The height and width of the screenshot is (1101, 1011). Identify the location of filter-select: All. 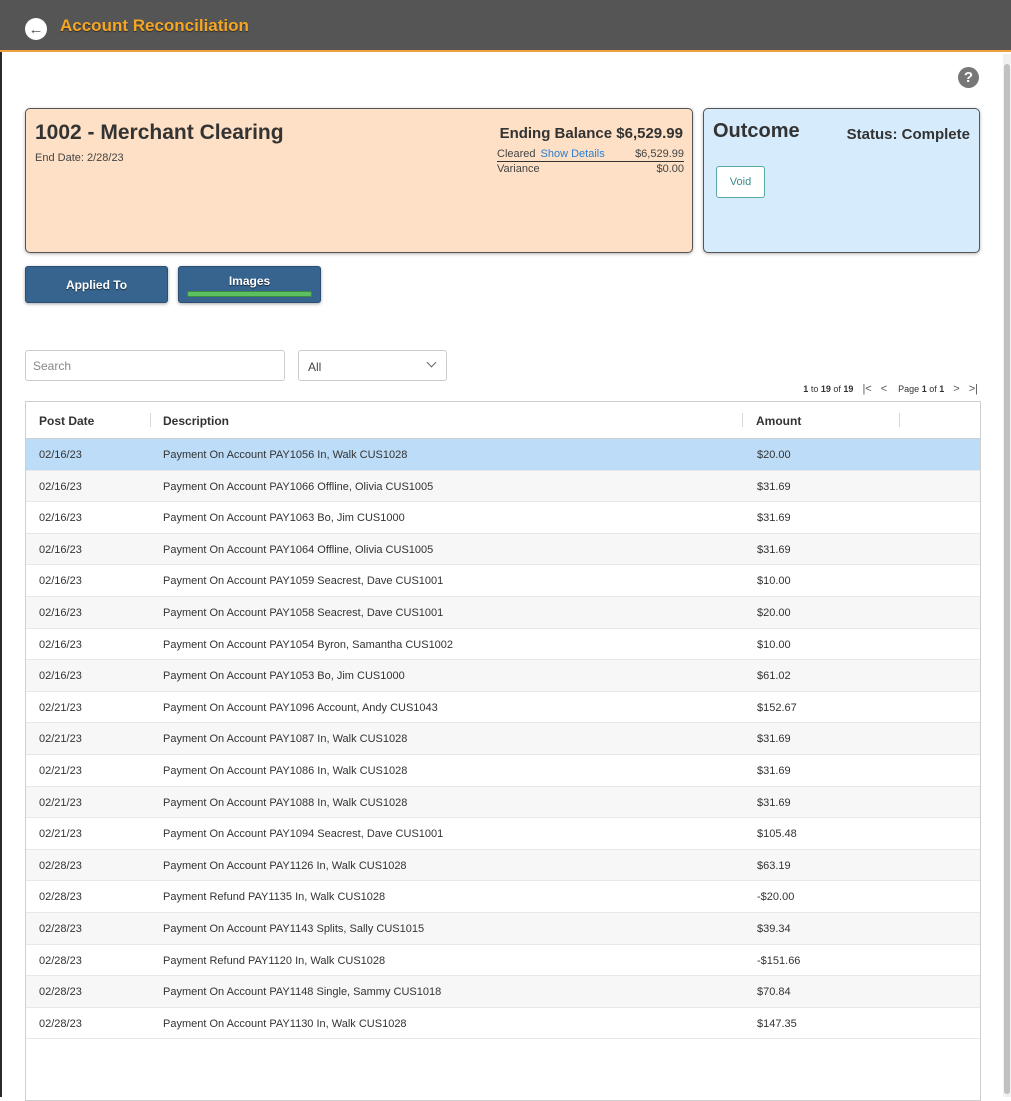
(372, 365).